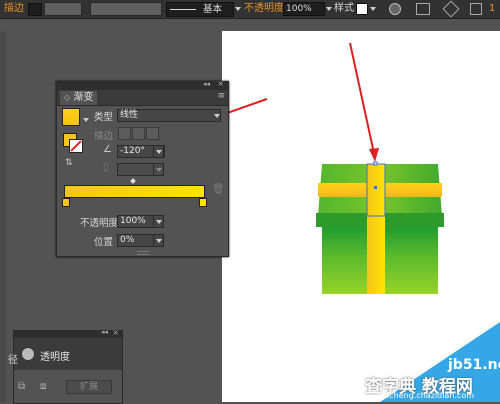 This screenshot has width=500, height=404. What do you see at coordinates (107, 149) in the screenshot?
I see `angle-icon: ∠` at bounding box center [107, 149].